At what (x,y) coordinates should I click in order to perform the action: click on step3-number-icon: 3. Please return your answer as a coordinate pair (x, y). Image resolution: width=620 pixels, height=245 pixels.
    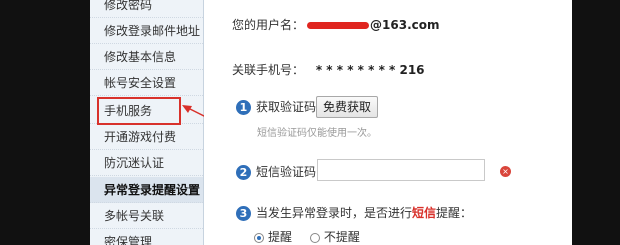
    Looking at the image, I should click on (243, 213).